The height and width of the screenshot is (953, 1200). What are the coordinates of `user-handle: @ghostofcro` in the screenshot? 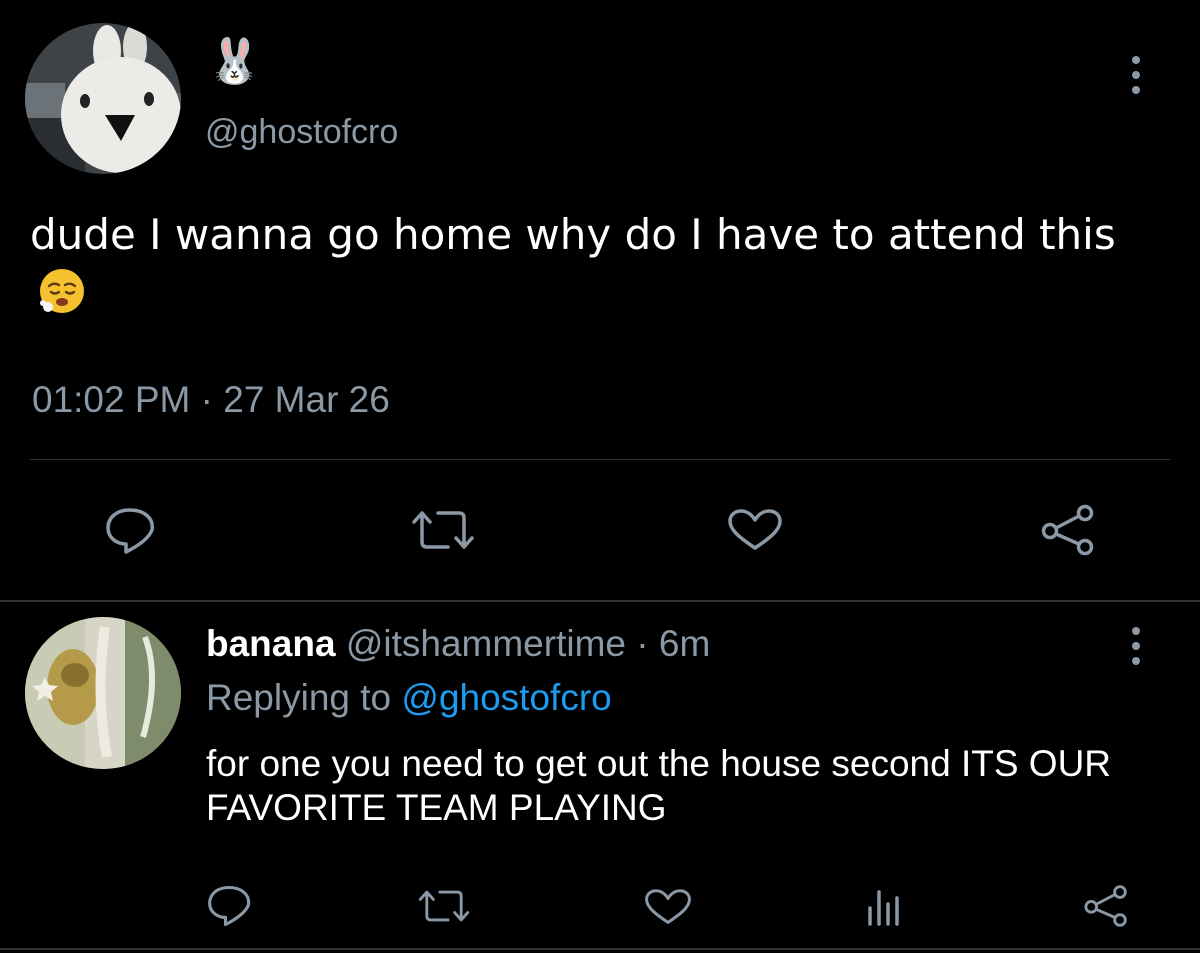 It's located at (301, 132).